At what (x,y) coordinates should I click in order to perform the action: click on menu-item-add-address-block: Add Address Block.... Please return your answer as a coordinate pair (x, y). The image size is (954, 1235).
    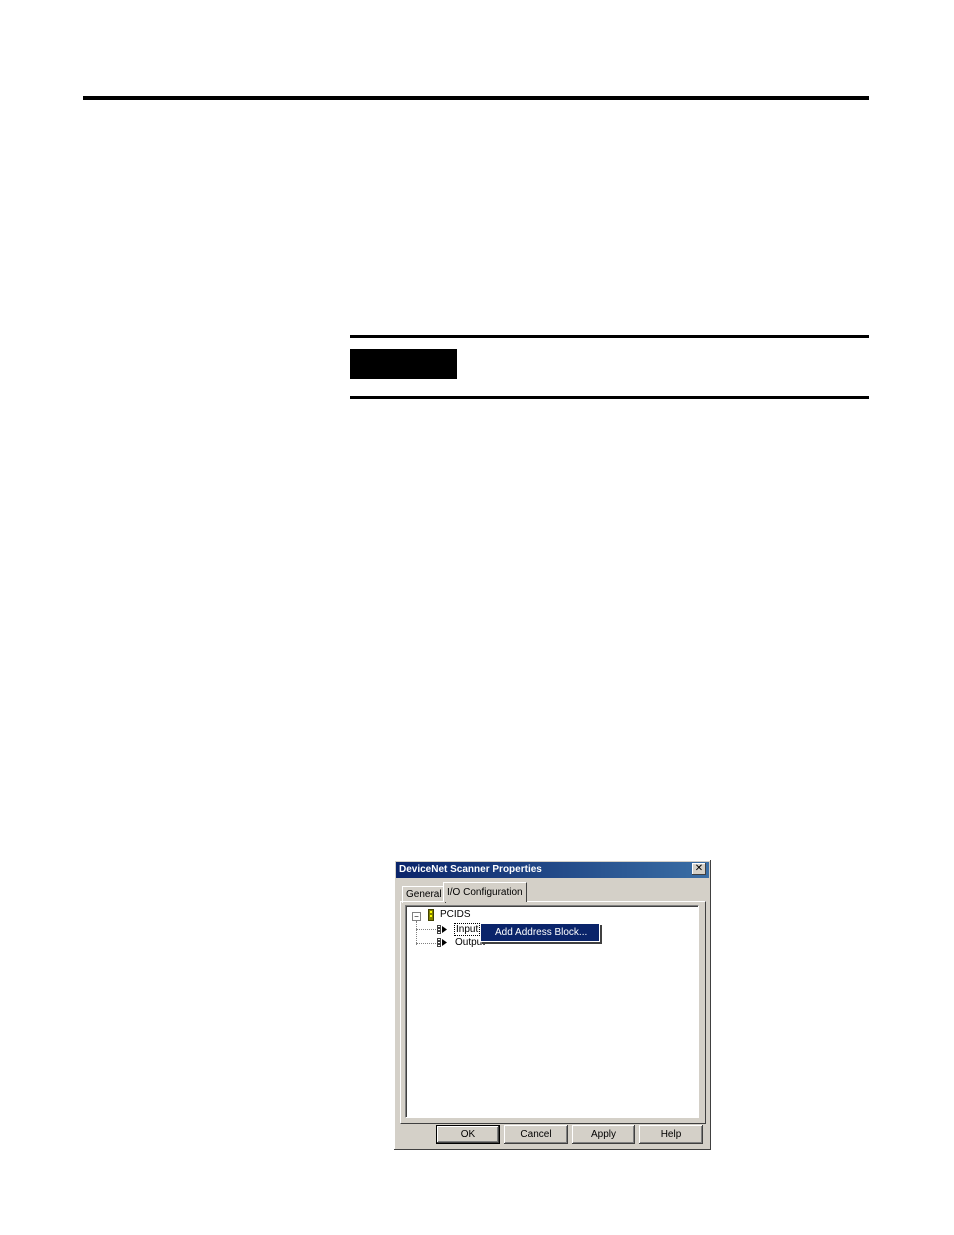
    Looking at the image, I should click on (541, 932).